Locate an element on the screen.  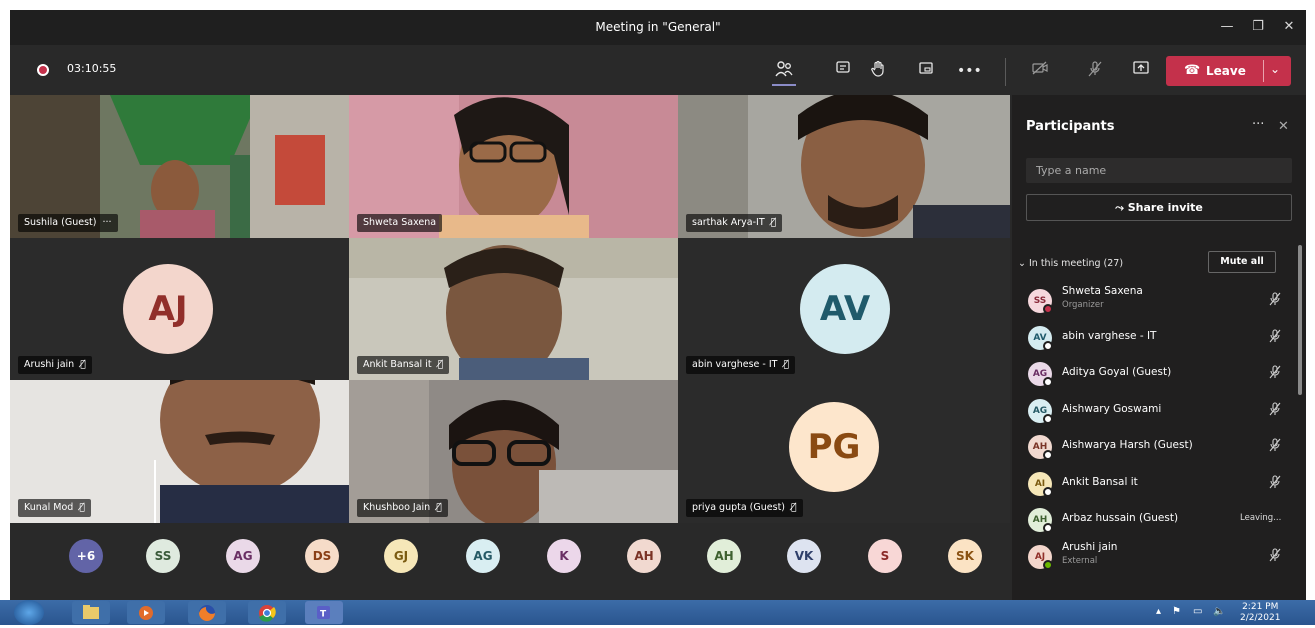
teams-icon: T is located at coordinates (324, 612).